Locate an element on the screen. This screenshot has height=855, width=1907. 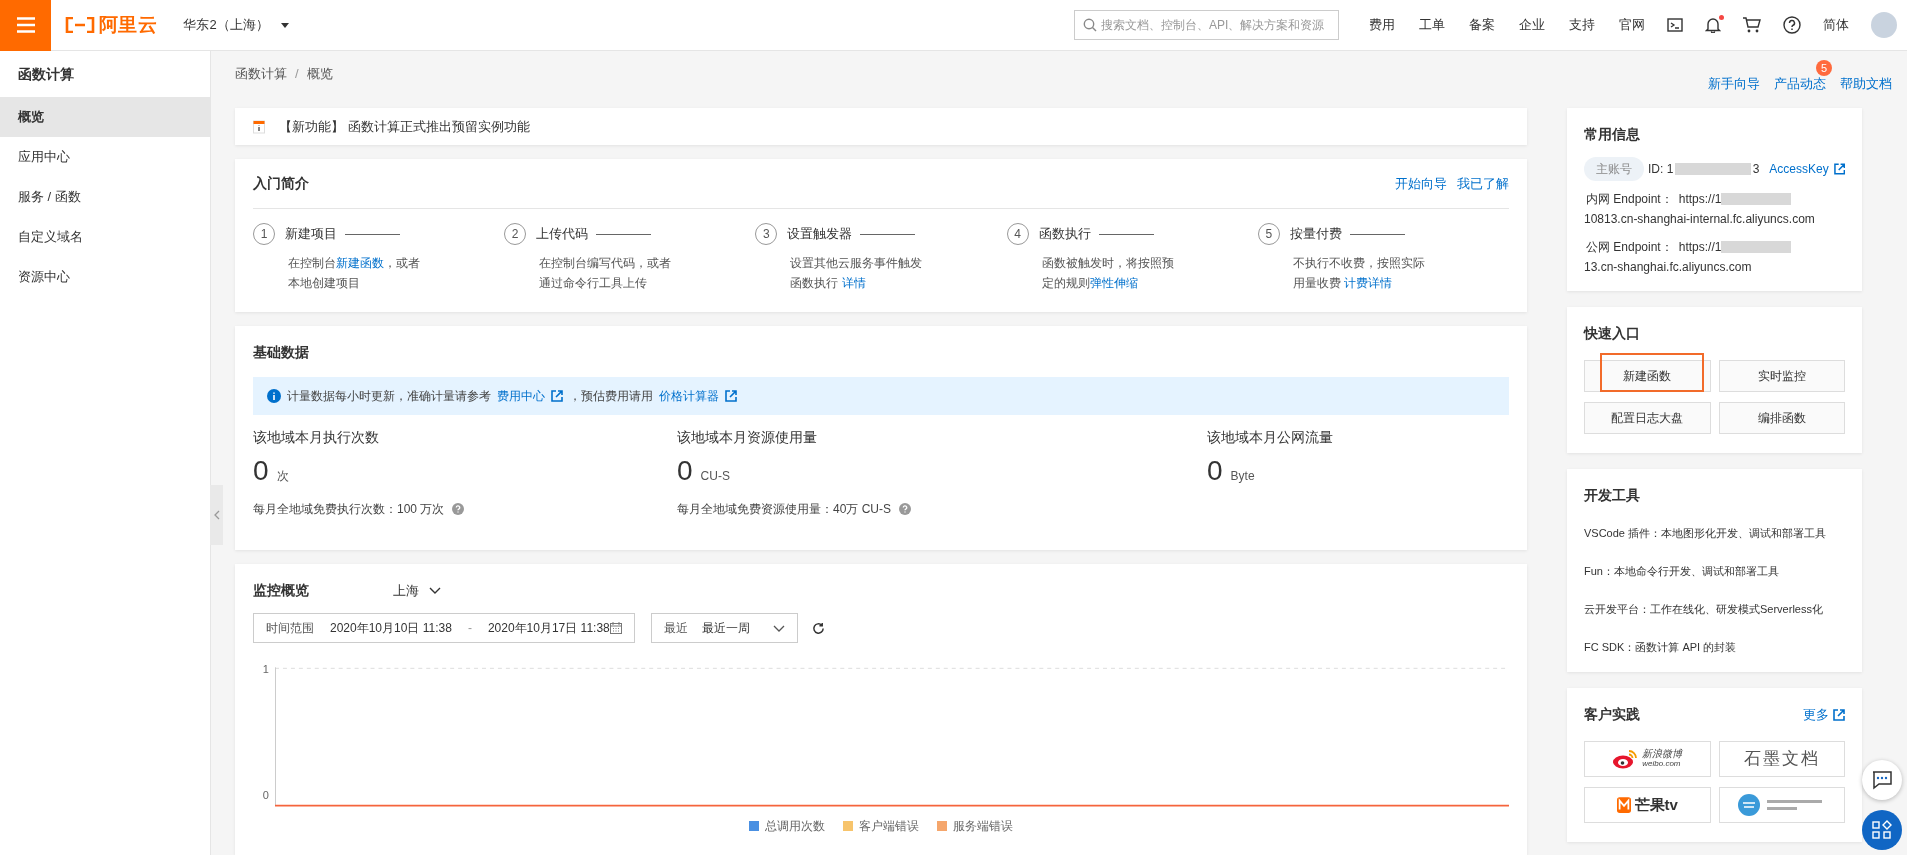
date-range-picker: 时间范围 2020年10月10日 11:38 - 2020年10月17日 11:38 is located at coordinates (444, 628).